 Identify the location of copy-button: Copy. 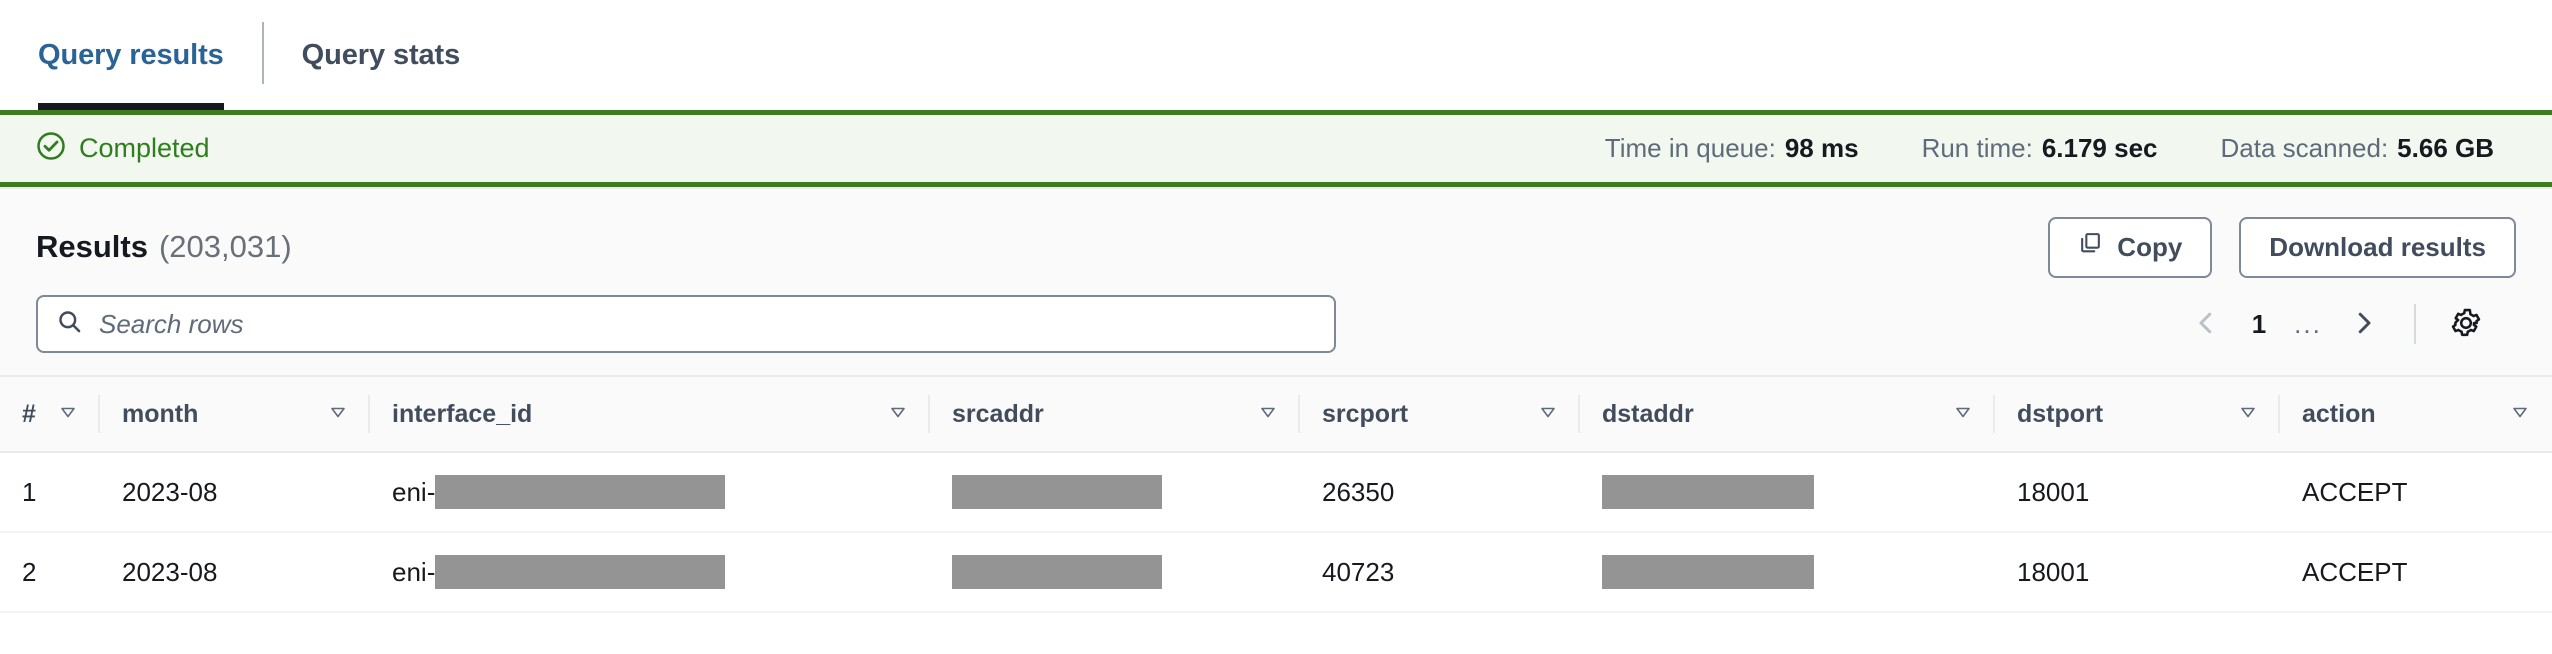
(2130, 247).